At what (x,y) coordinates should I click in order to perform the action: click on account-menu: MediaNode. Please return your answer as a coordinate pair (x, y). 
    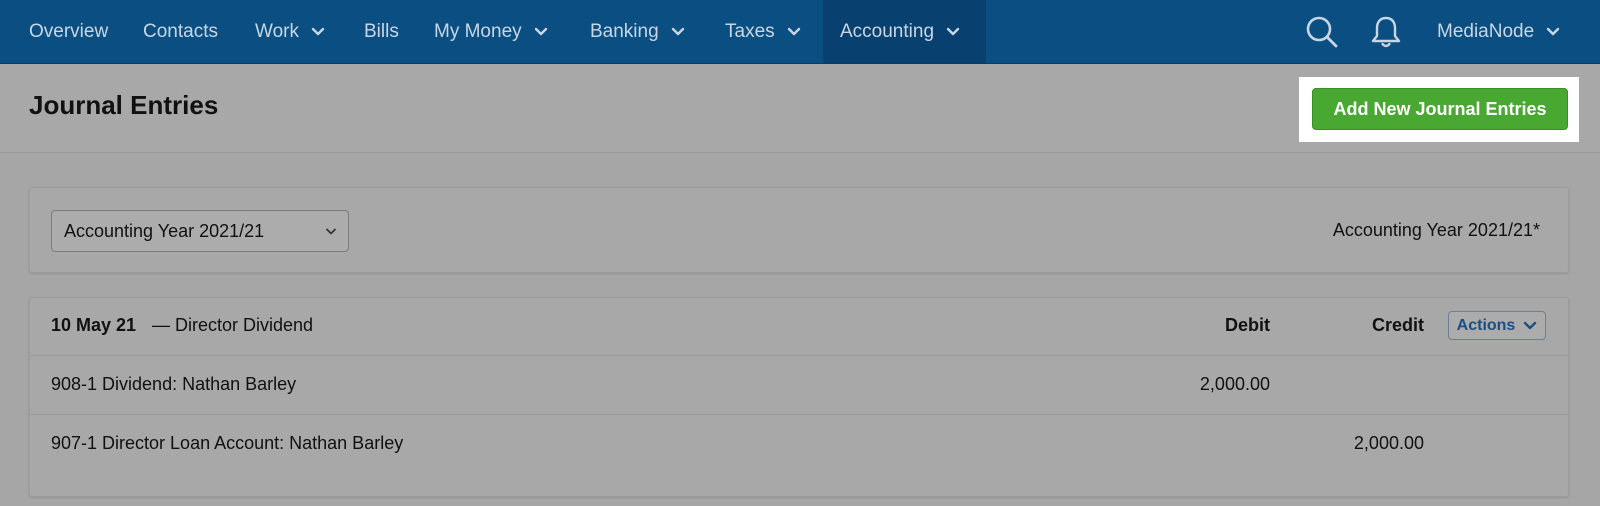
    Looking at the image, I should click on (1498, 31).